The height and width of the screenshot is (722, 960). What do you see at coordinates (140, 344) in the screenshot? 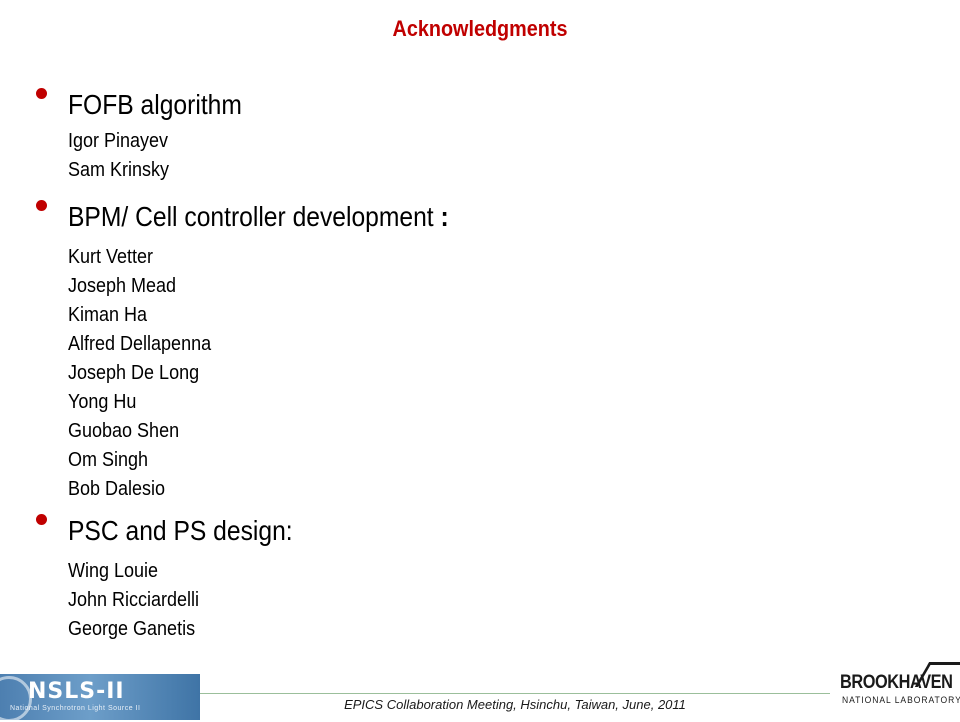
I see `list-item: Alfred Dellapenna` at bounding box center [140, 344].